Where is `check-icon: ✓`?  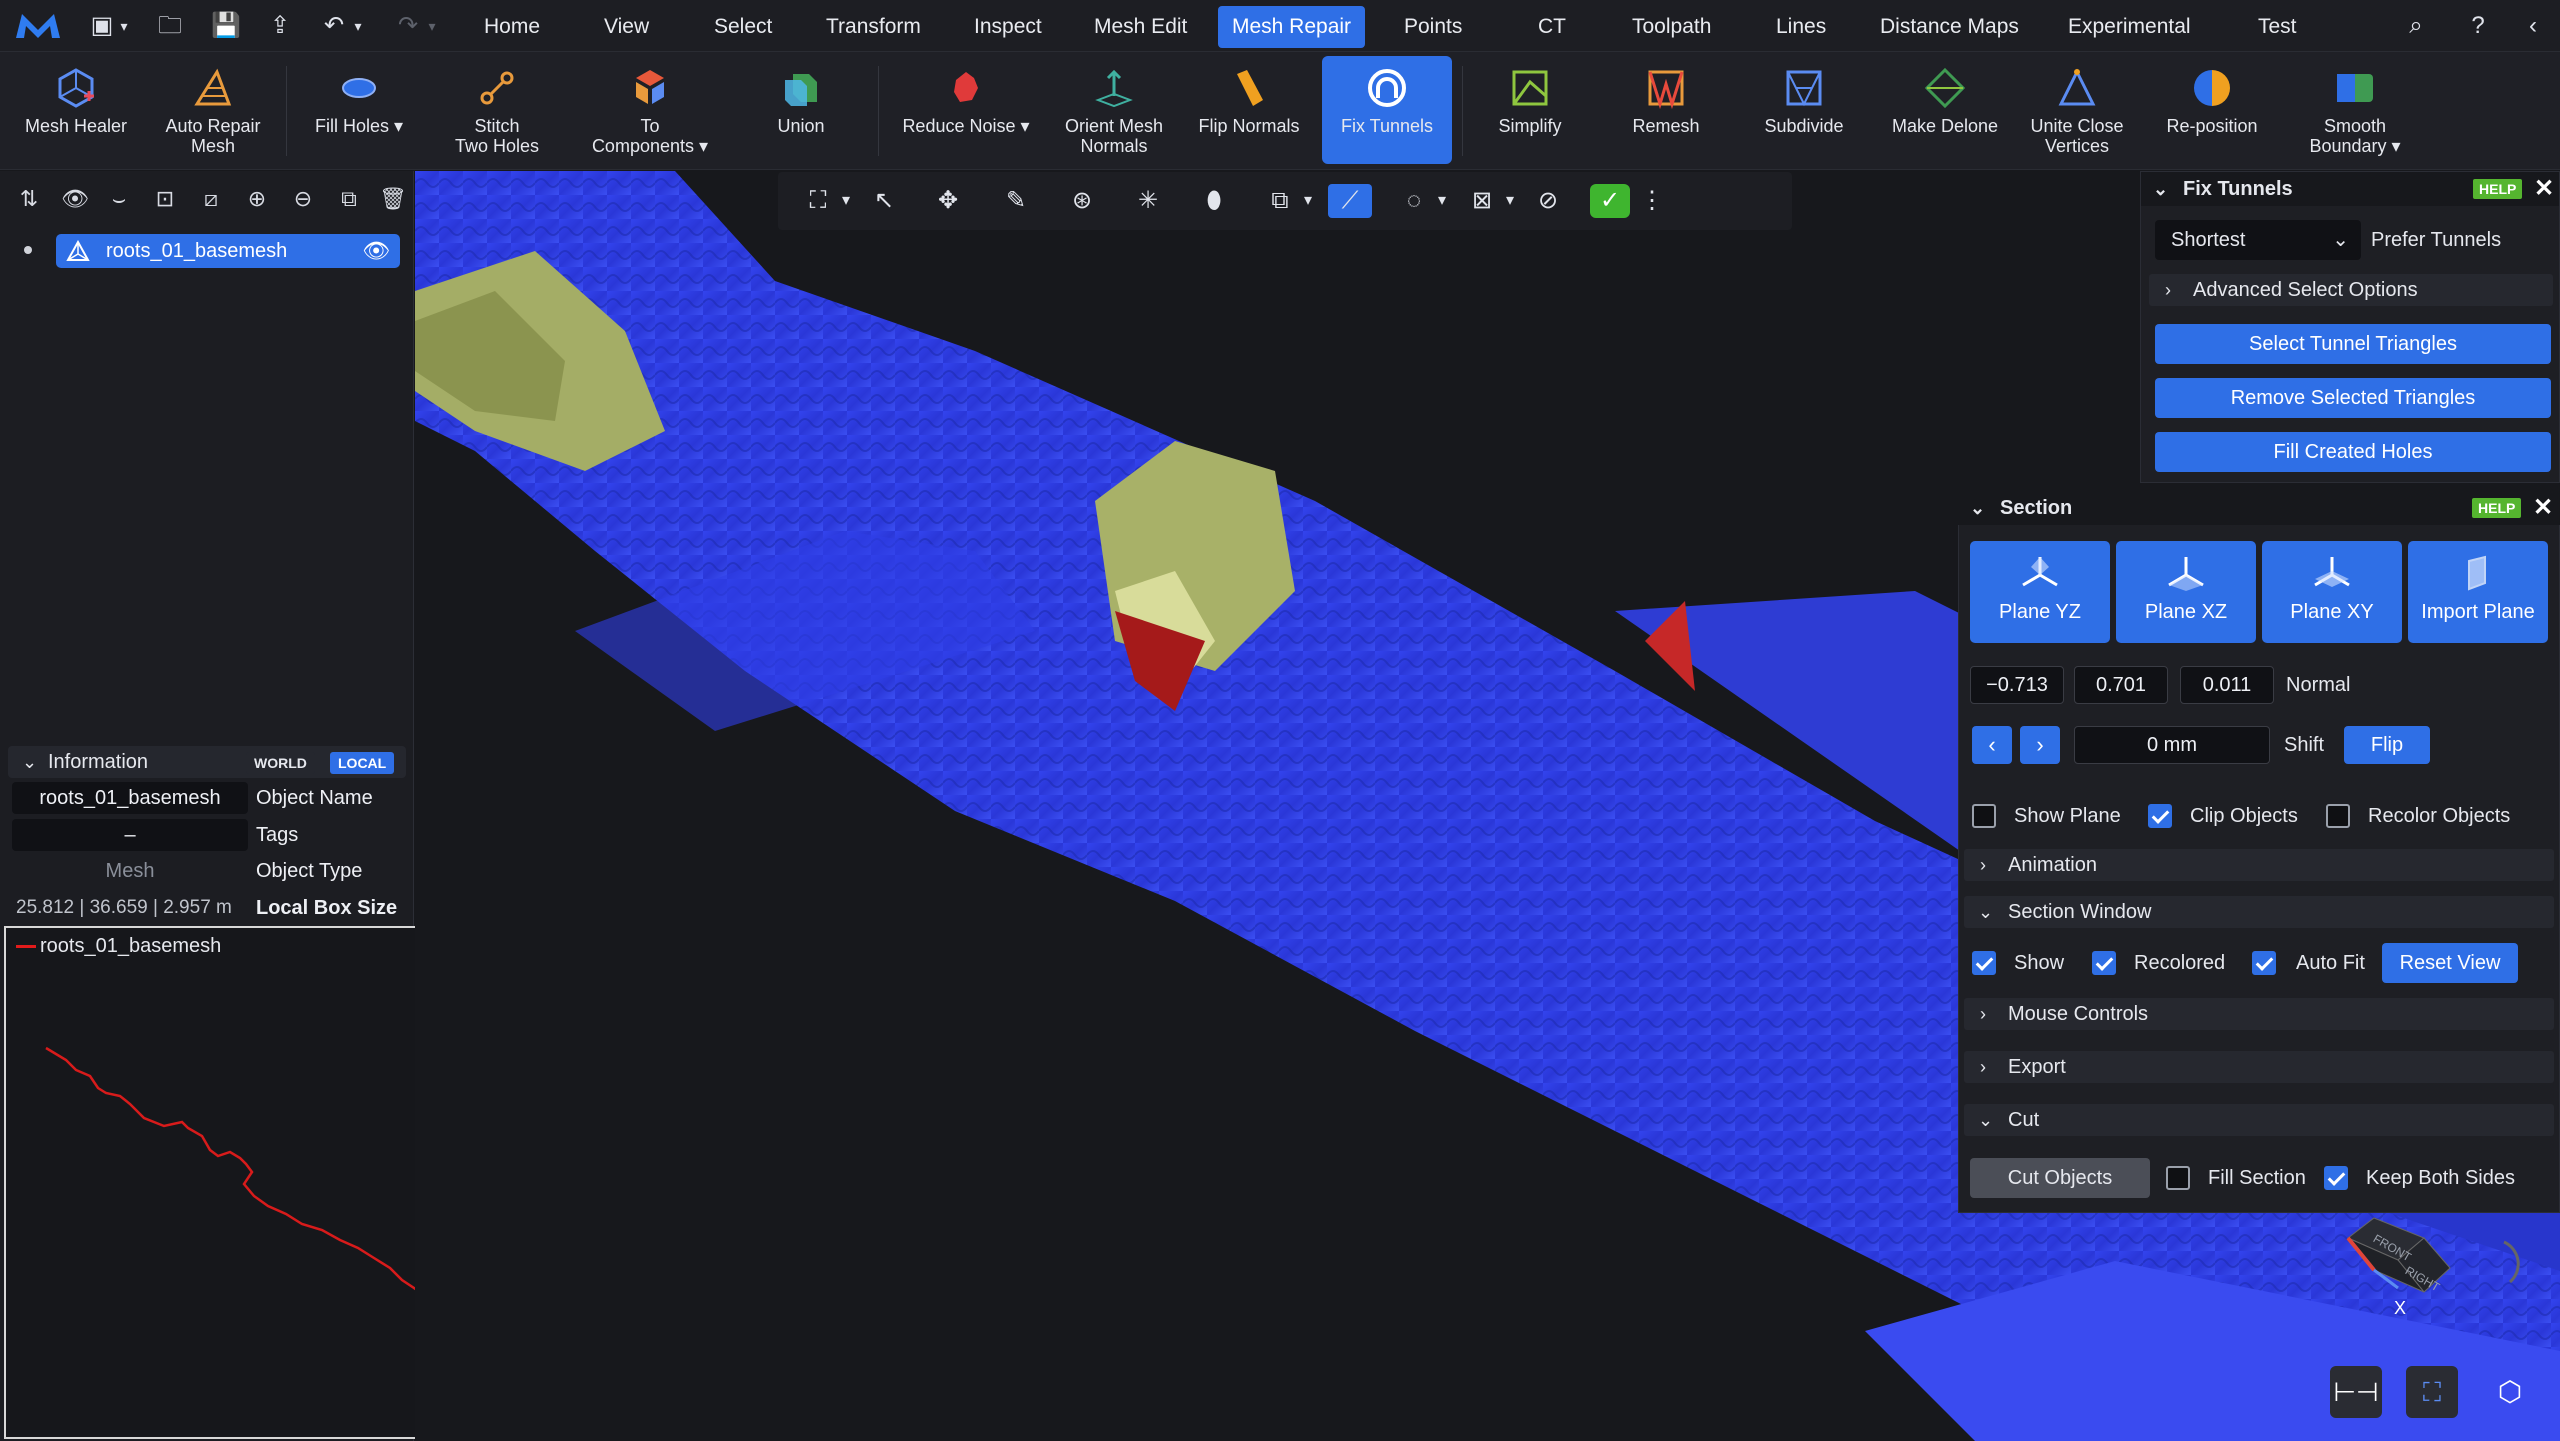
check-icon: ✓ is located at coordinates (1610, 201).